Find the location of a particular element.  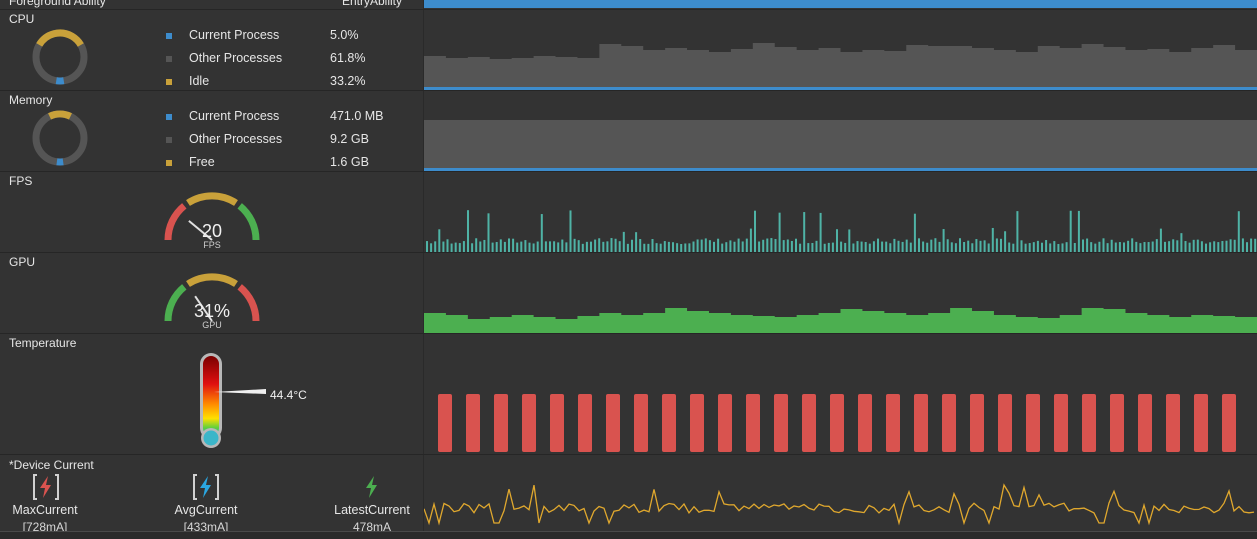

legend-label: Current Process is located at coordinates (234, 116).